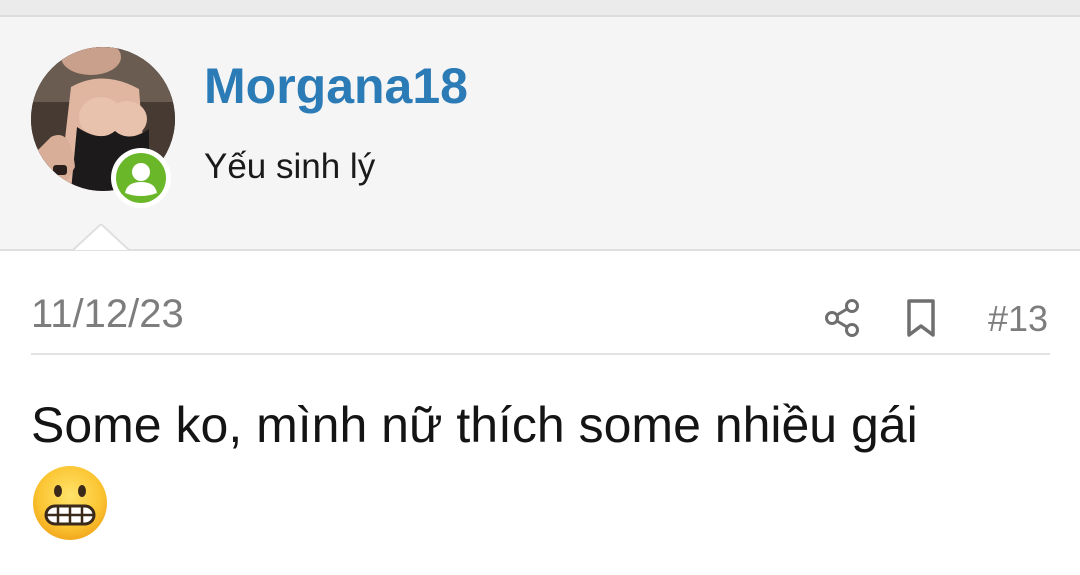  I want to click on share-icon, so click(842, 318).